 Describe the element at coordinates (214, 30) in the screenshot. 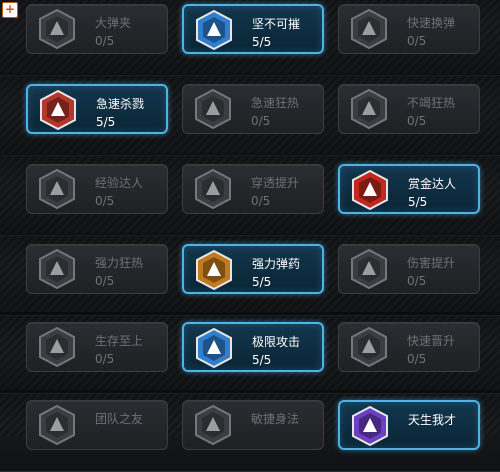

I see `shield-burst-icon` at that location.